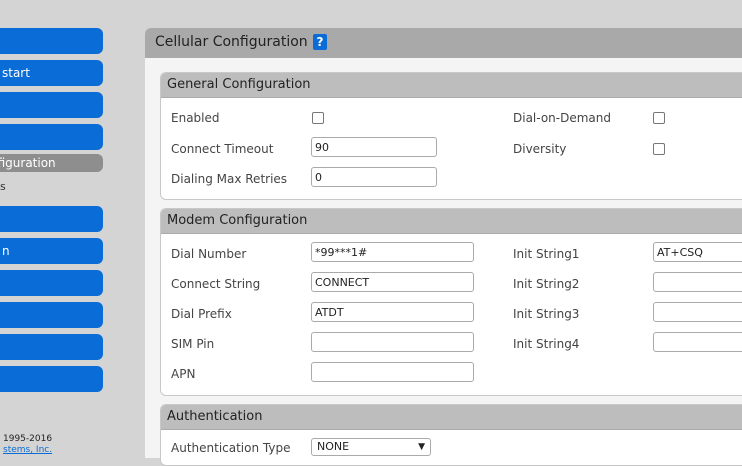 The image size is (742, 466). I want to click on apn-label: APN, so click(183, 374).